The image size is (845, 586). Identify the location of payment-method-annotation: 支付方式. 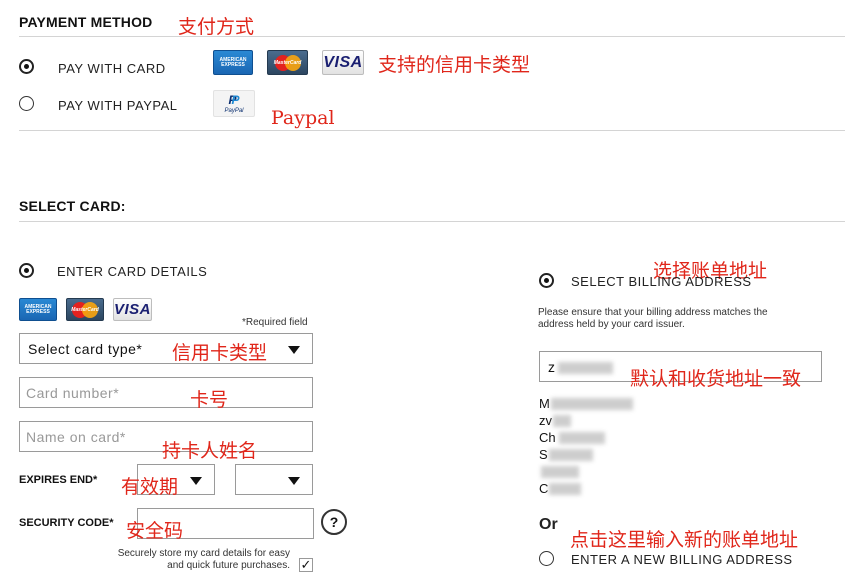
(216, 27).